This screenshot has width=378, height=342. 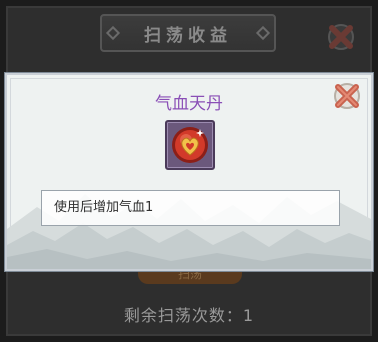 I want to click on popup-close-button, so click(x=347, y=96).